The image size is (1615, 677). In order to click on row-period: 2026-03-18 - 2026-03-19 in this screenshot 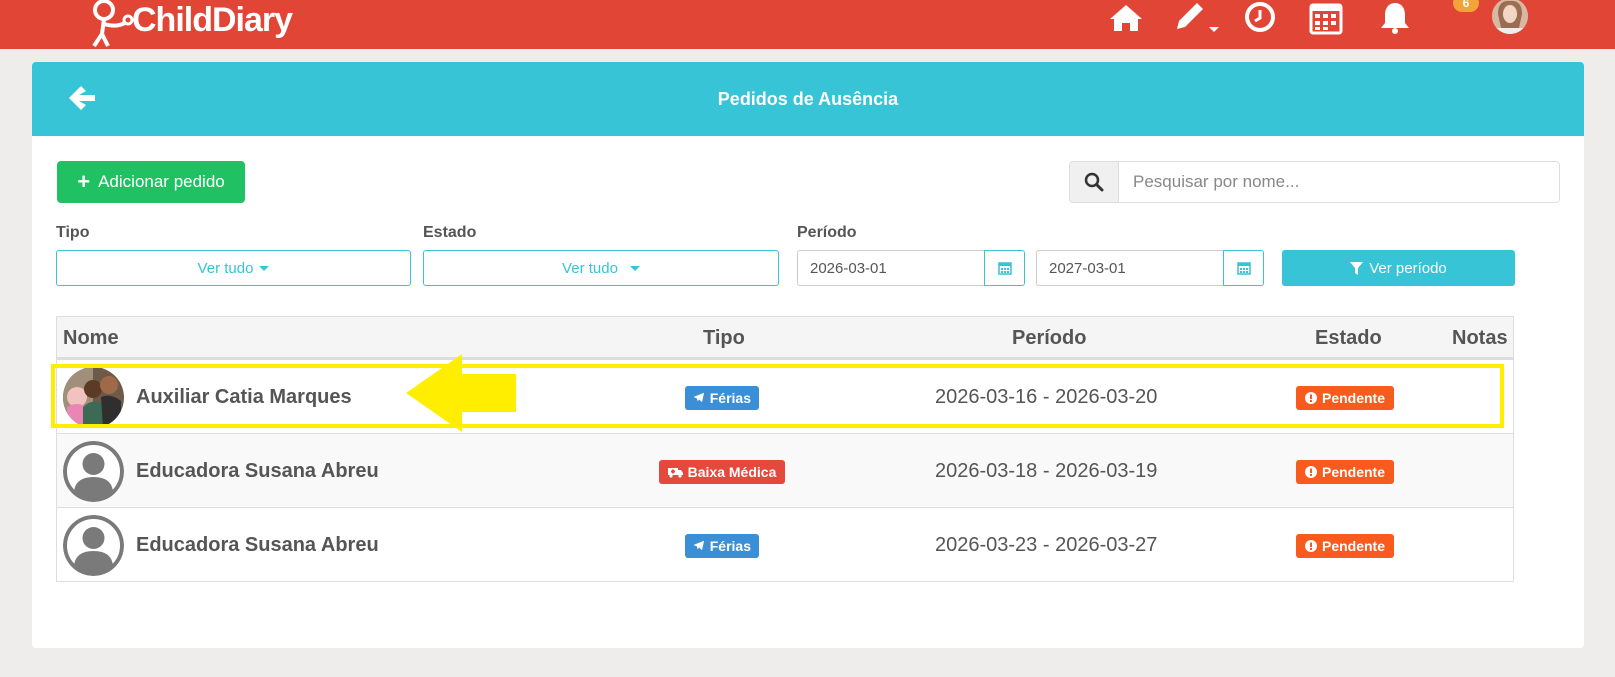, I will do `click(1046, 471)`.